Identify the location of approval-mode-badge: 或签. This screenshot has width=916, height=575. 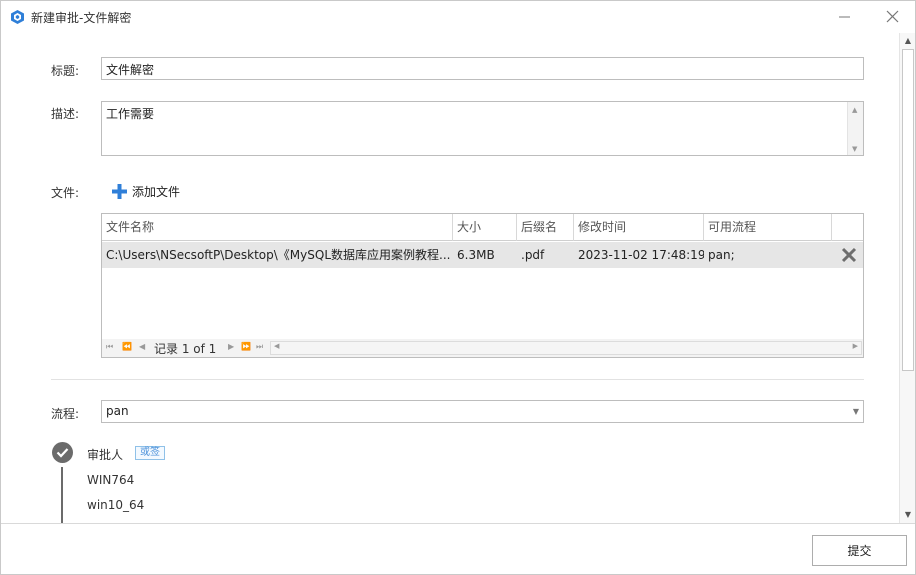
(150, 453).